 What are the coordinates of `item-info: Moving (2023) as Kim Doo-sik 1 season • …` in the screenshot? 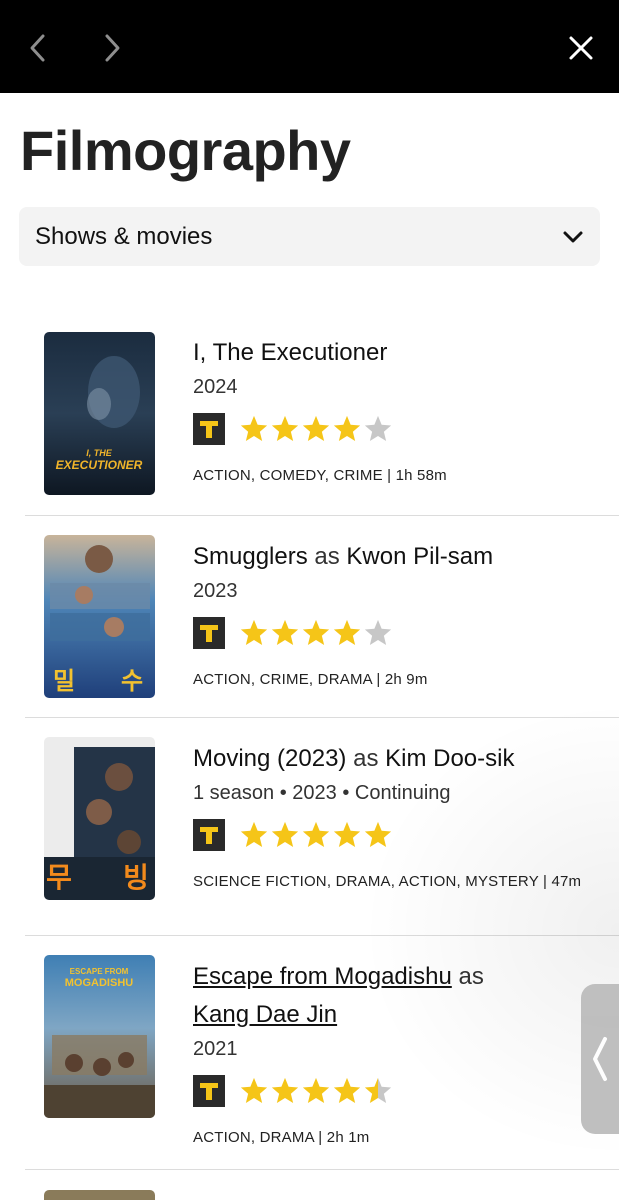 It's located at (391, 816).